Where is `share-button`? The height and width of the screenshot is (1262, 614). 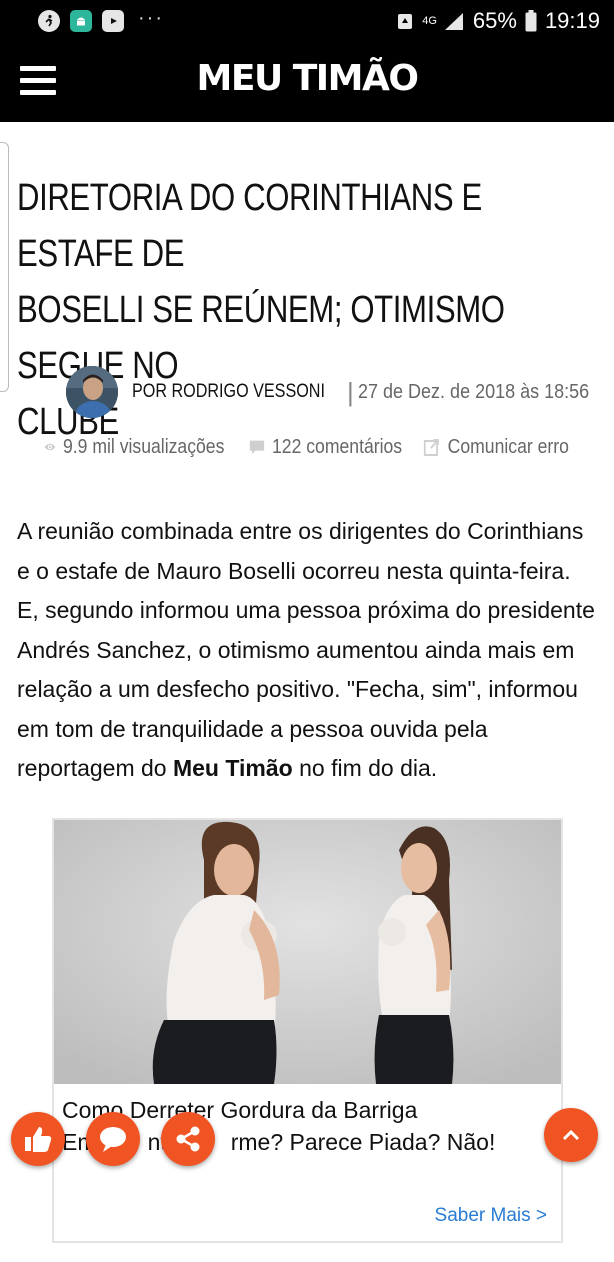 share-button is located at coordinates (188, 1139).